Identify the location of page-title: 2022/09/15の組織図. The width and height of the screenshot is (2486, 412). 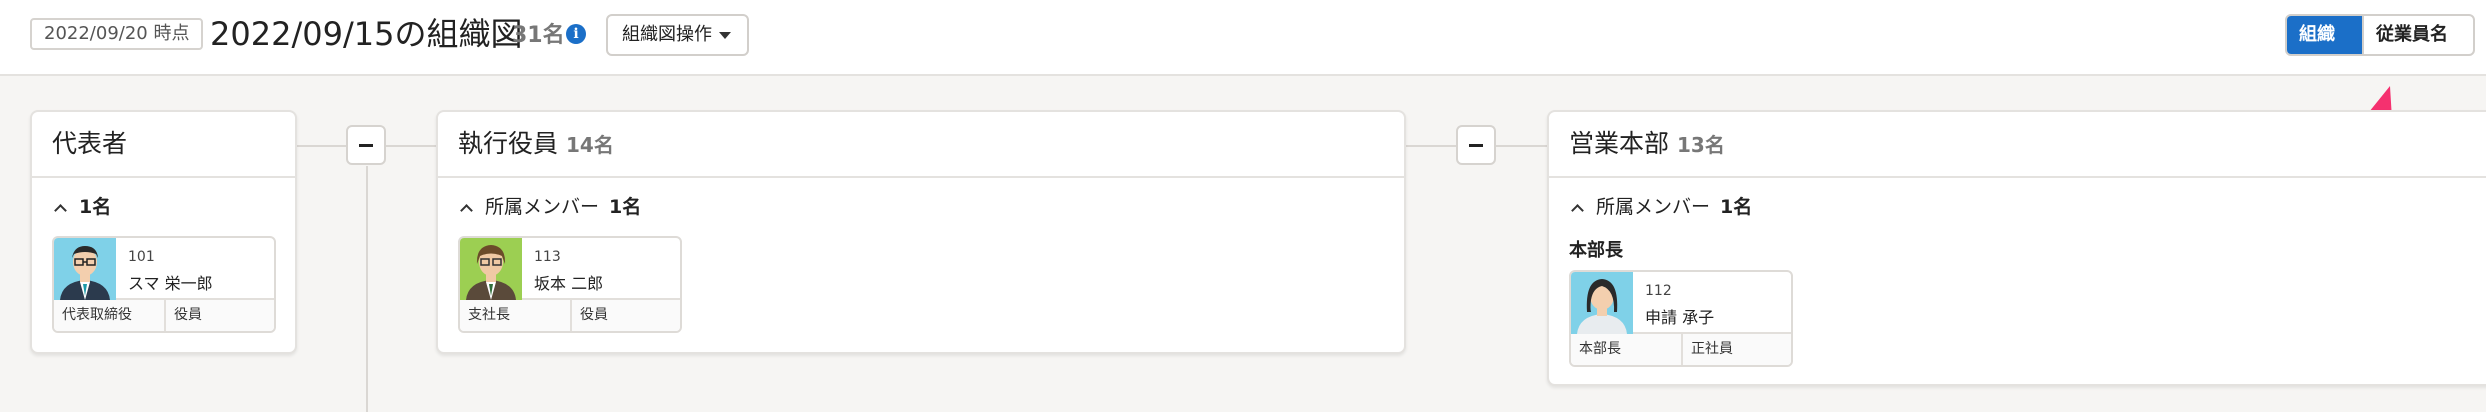
(366, 34).